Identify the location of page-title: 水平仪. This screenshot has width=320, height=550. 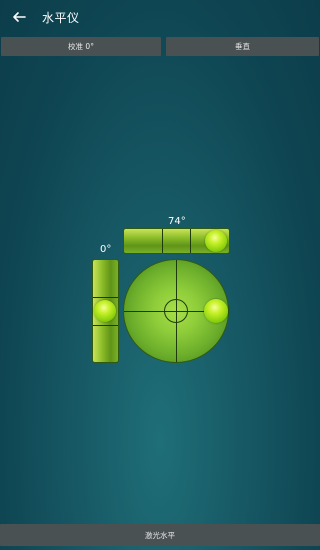
(61, 18).